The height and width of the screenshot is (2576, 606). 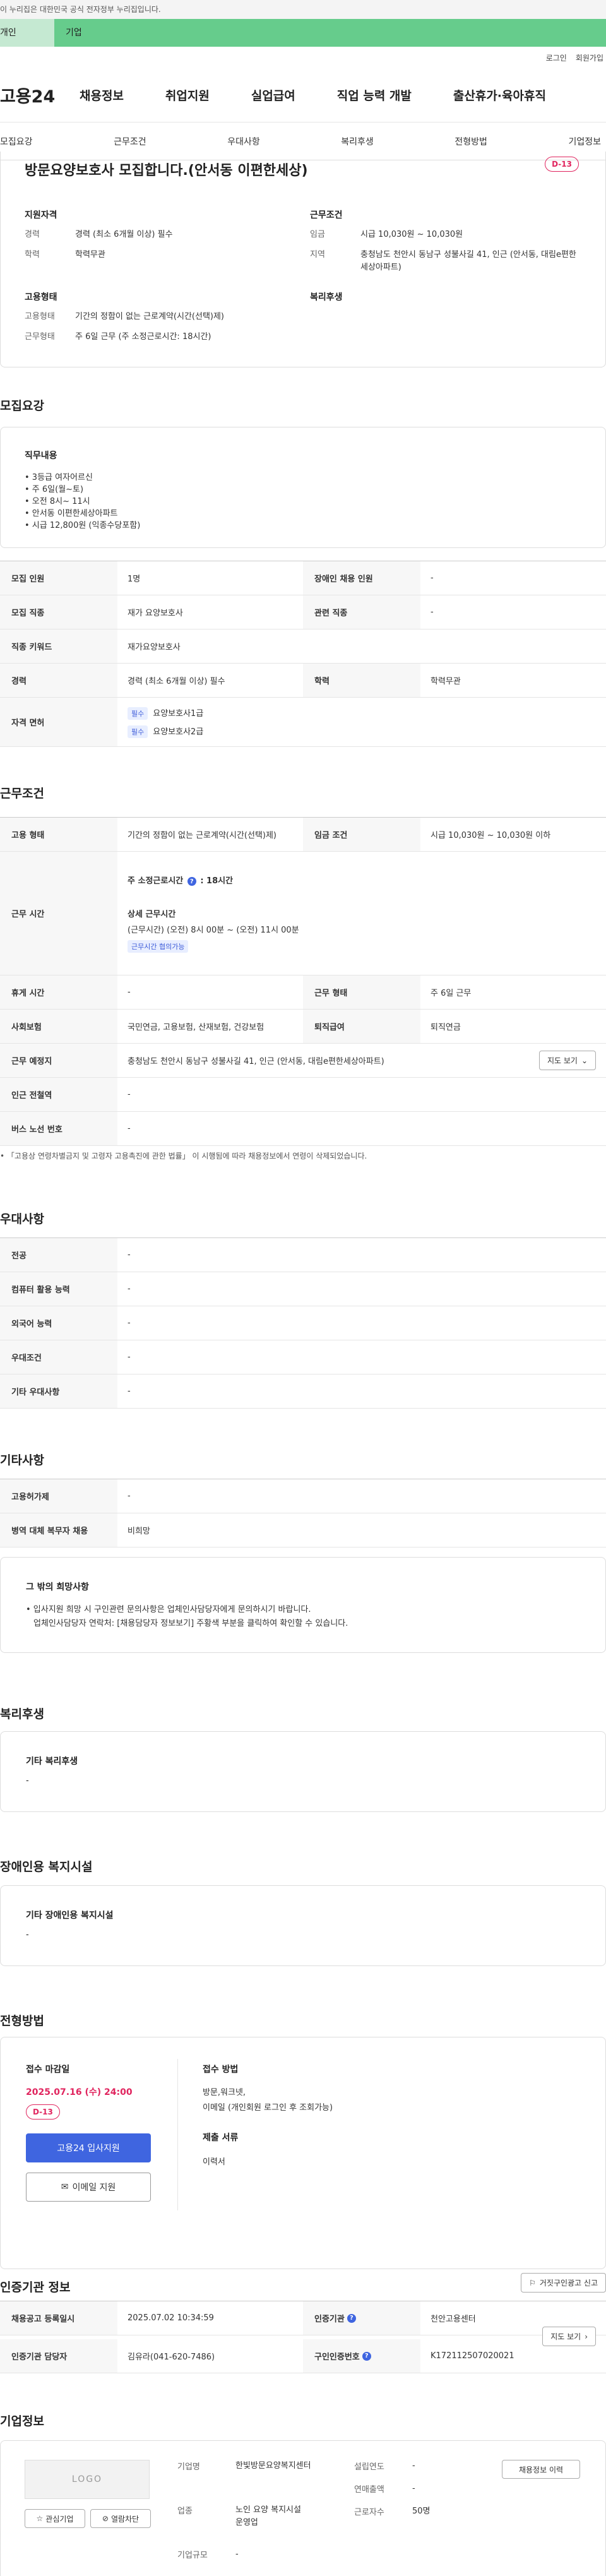 What do you see at coordinates (43, 2112) in the screenshot?
I see `deadline-dday: D-13` at bounding box center [43, 2112].